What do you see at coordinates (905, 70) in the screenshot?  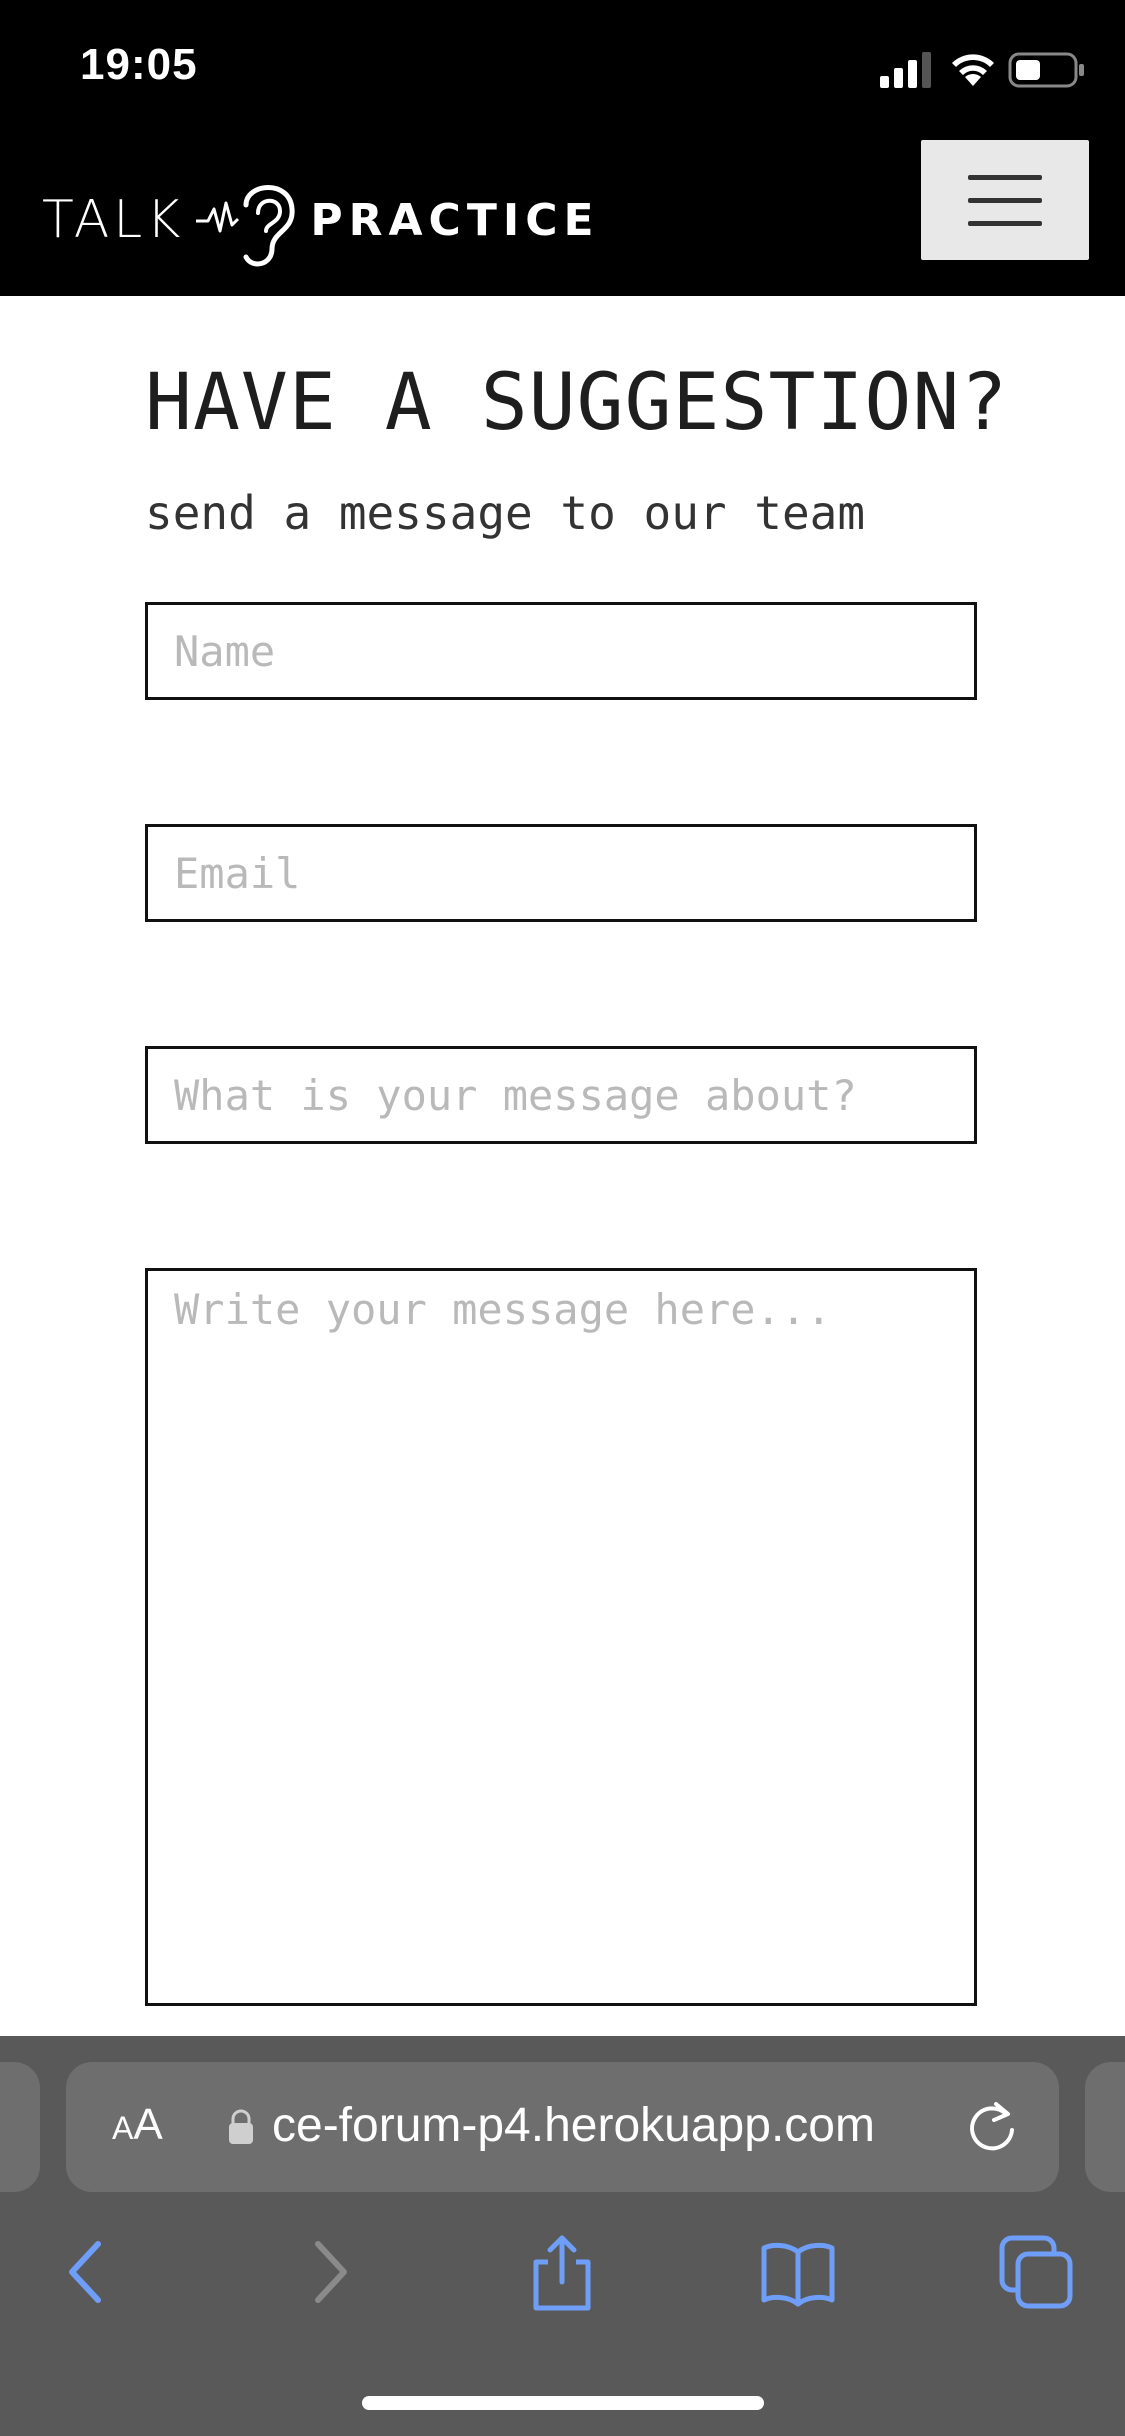 I see `cellular-signal-icon` at bounding box center [905, 70].